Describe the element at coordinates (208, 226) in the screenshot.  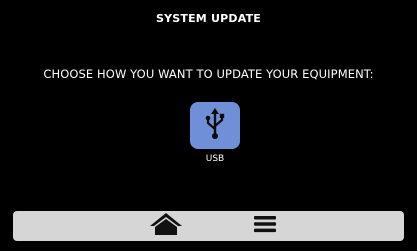
I see `bottom-nav-bar` at that location.